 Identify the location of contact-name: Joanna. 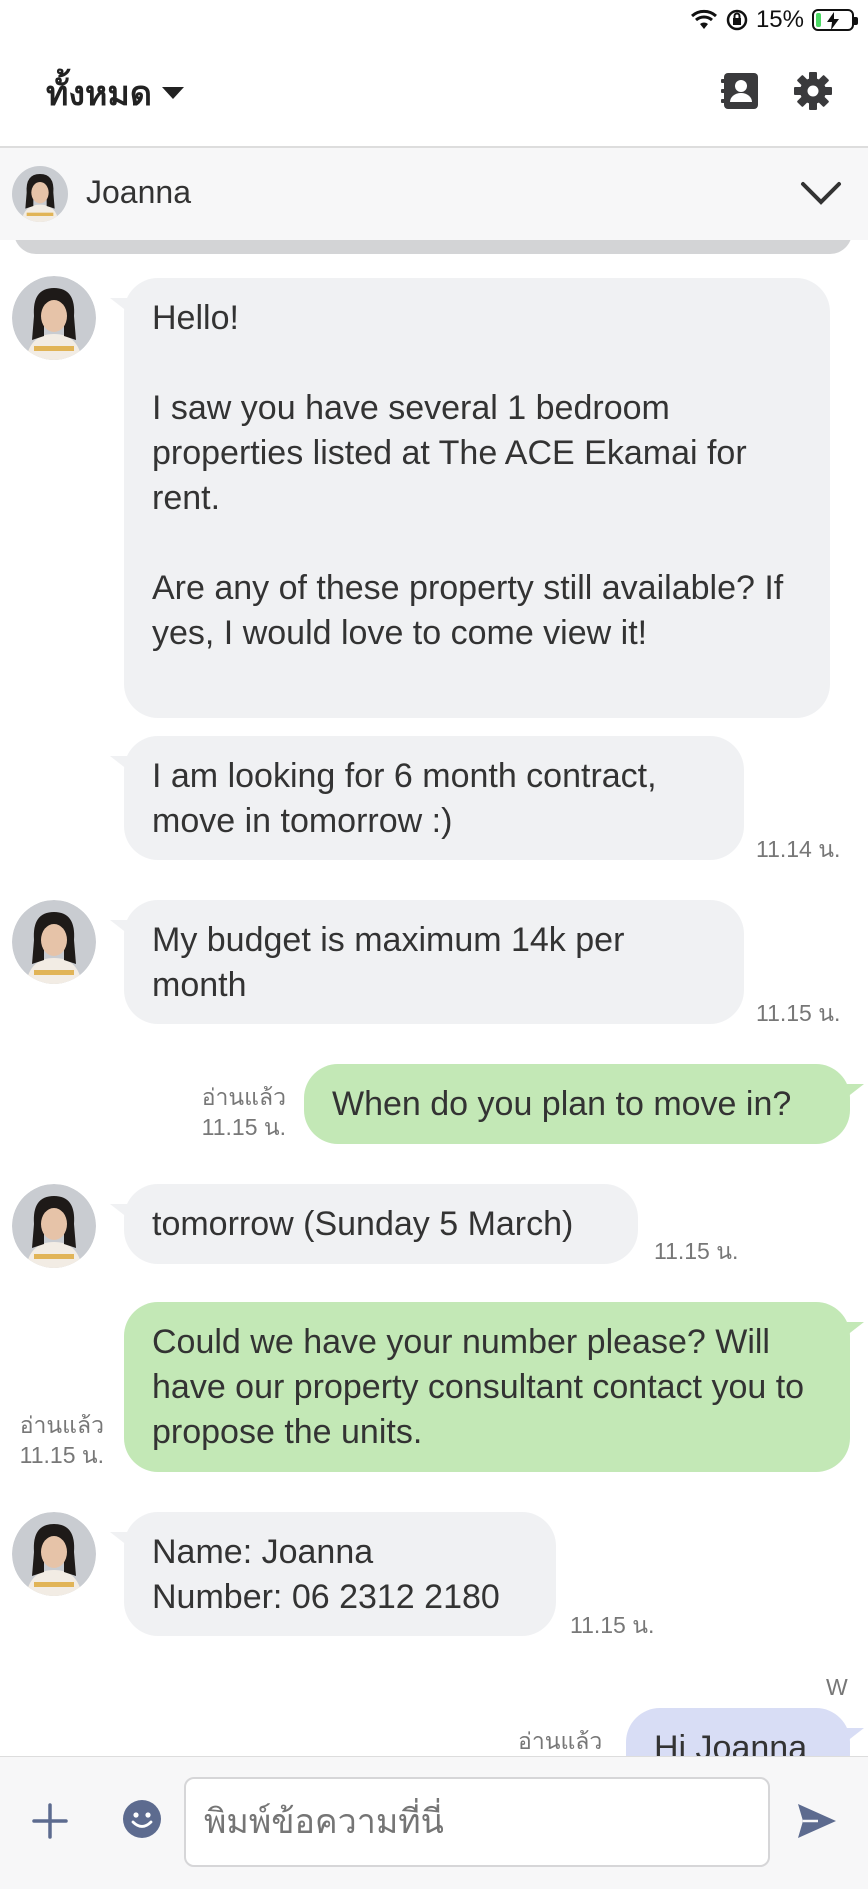
(138, 192).